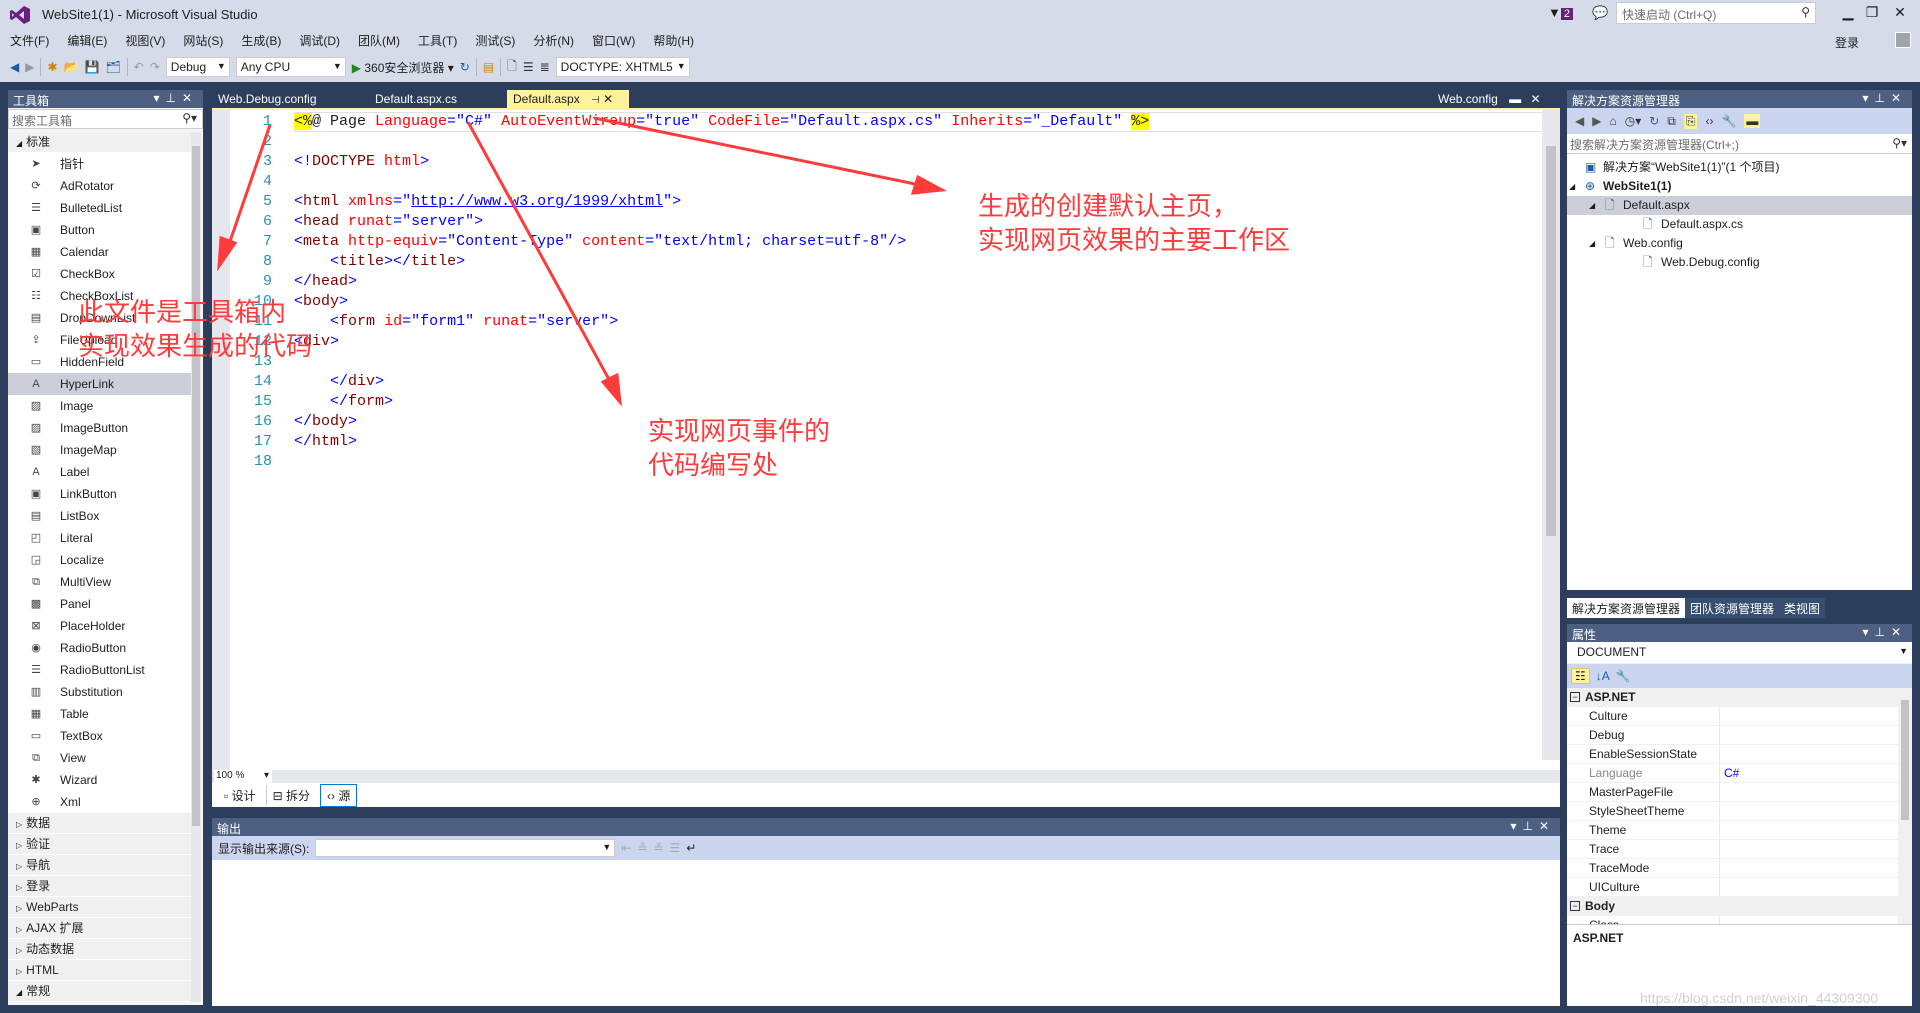 The height and width of the screenshot is (1013, 1920). Describe the element at coordinates (1515, 99) in the screenshot. I see `keep-open-icon: ▬` at that location.